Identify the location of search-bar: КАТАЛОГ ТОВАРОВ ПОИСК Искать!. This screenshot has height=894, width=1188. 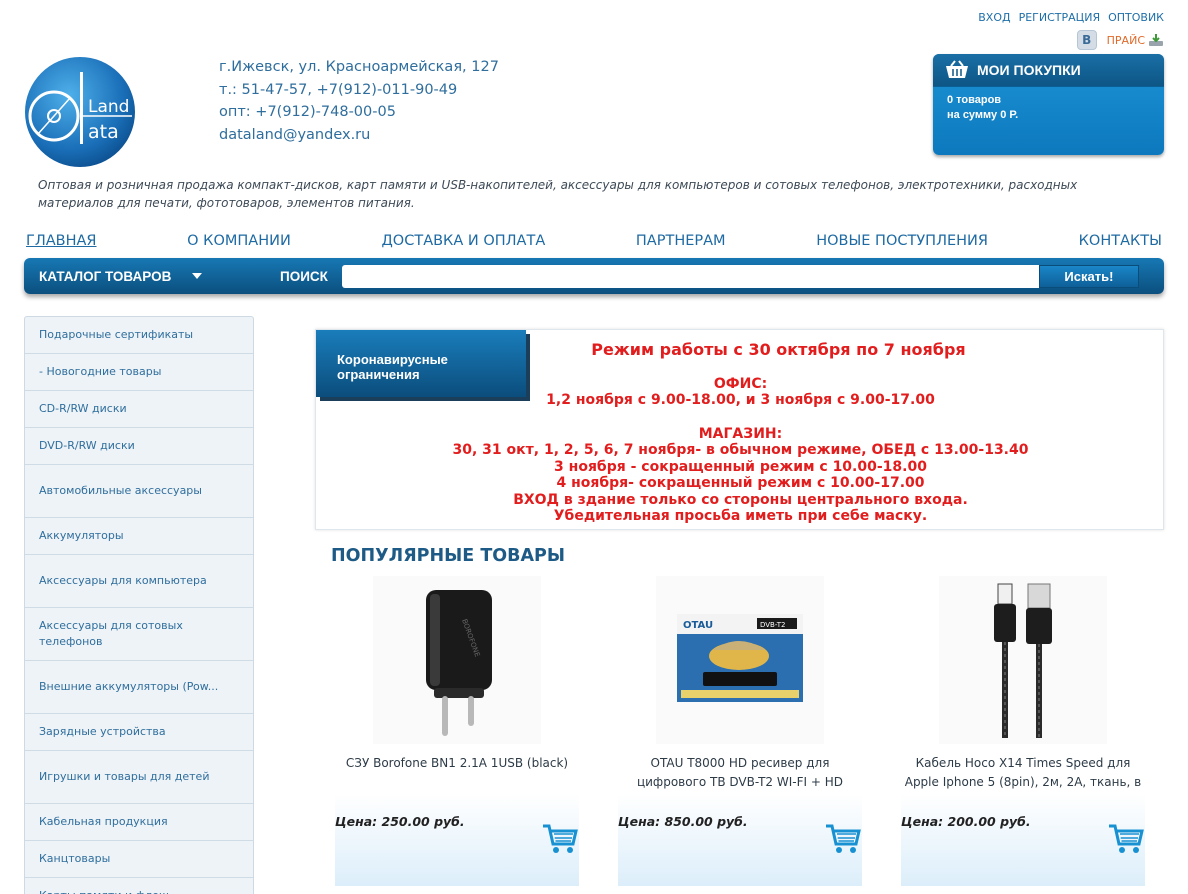
(594, 276).